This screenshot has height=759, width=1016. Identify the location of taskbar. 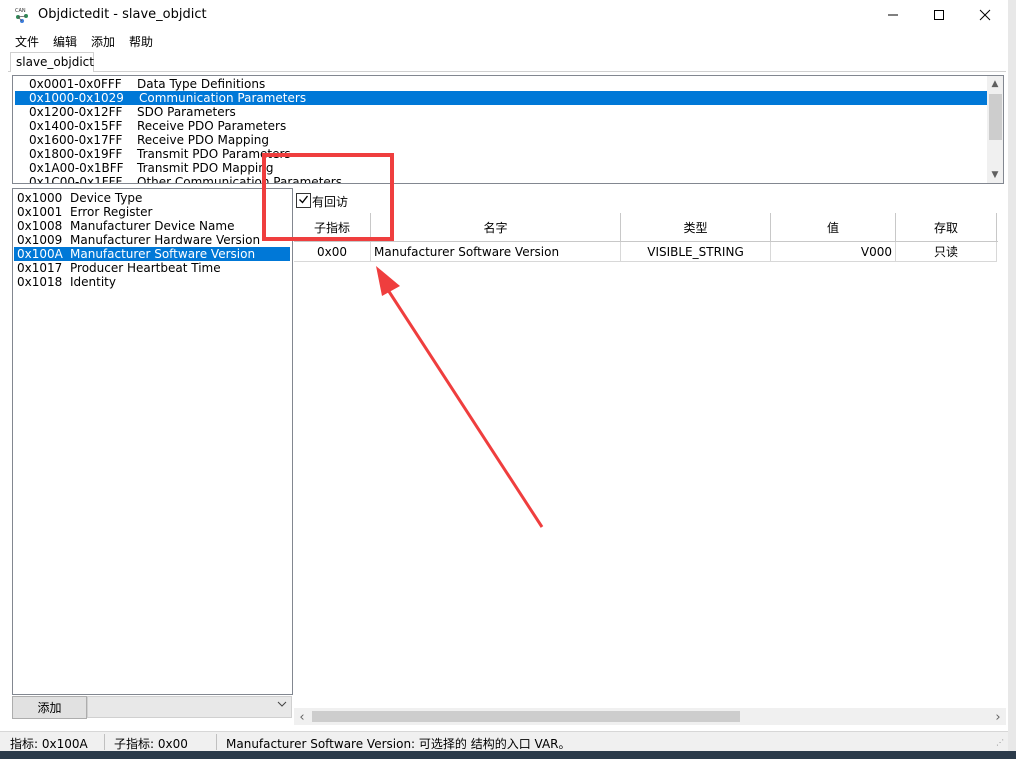
(508, 755).